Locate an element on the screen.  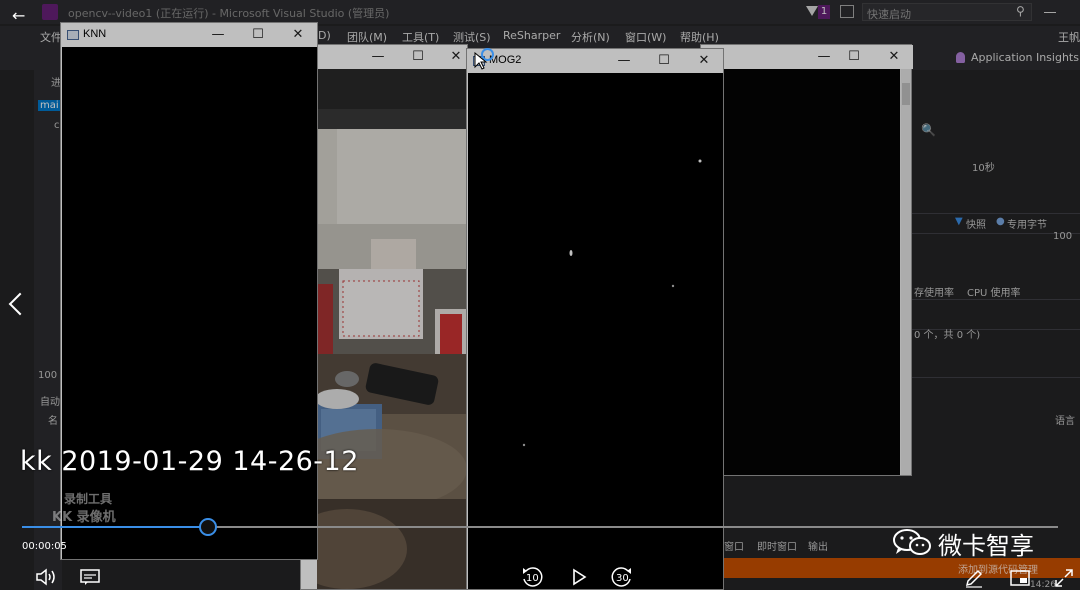
lightbulb-icon is located at coordinates (960, 57).